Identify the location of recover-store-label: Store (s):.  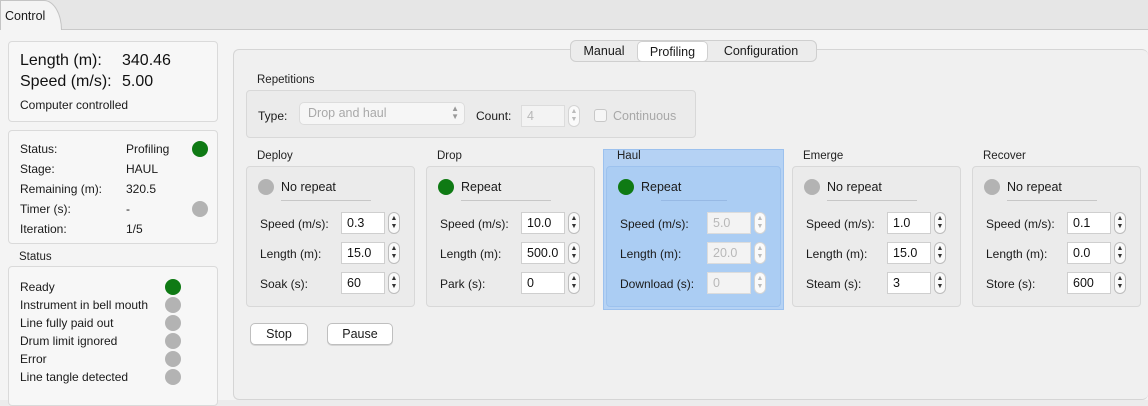
(1011, 284).